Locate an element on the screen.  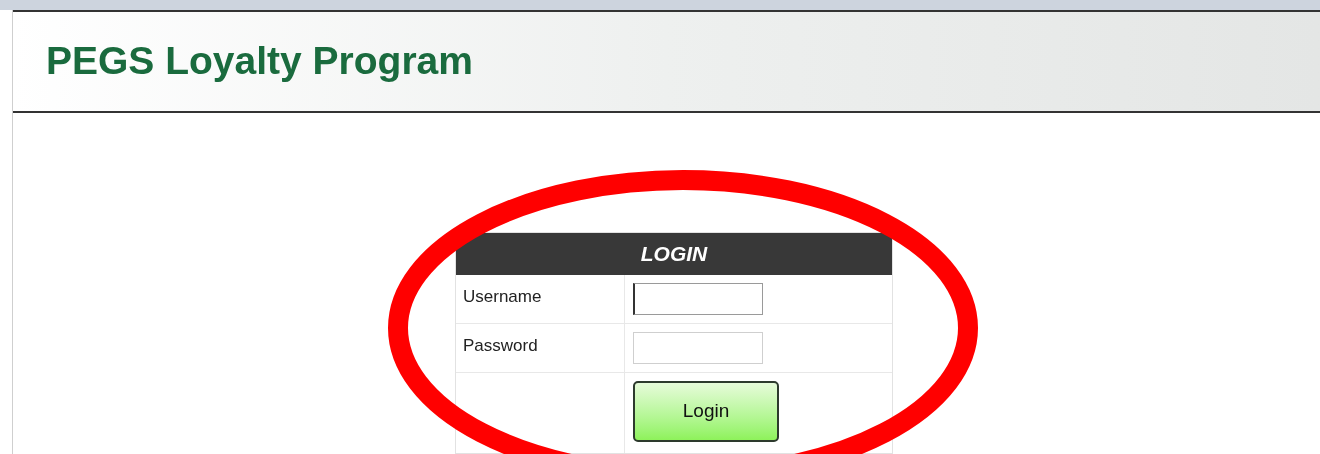
field-label: Username is located at coordinates (502, 296).